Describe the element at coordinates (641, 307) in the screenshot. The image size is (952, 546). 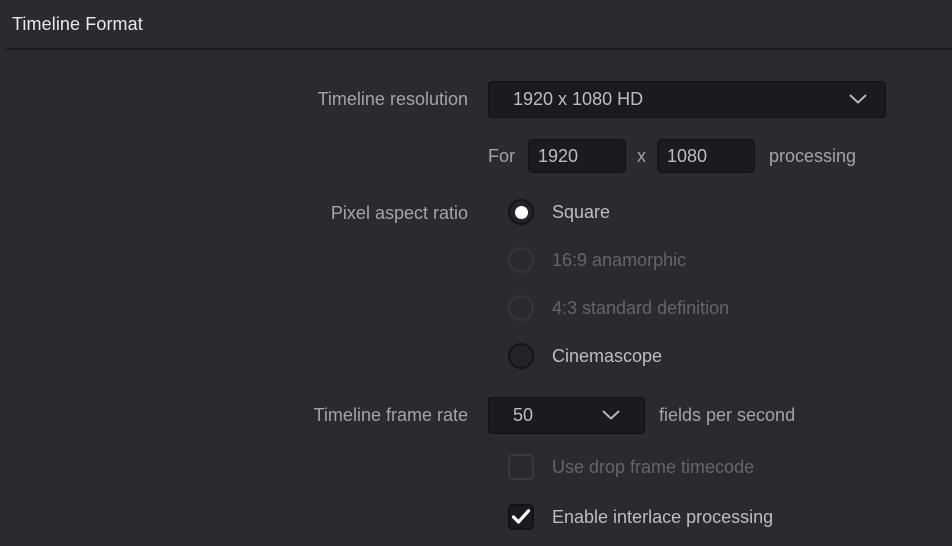
I see `radio-standard-definition-label: 4:3 standard definition` at that location.